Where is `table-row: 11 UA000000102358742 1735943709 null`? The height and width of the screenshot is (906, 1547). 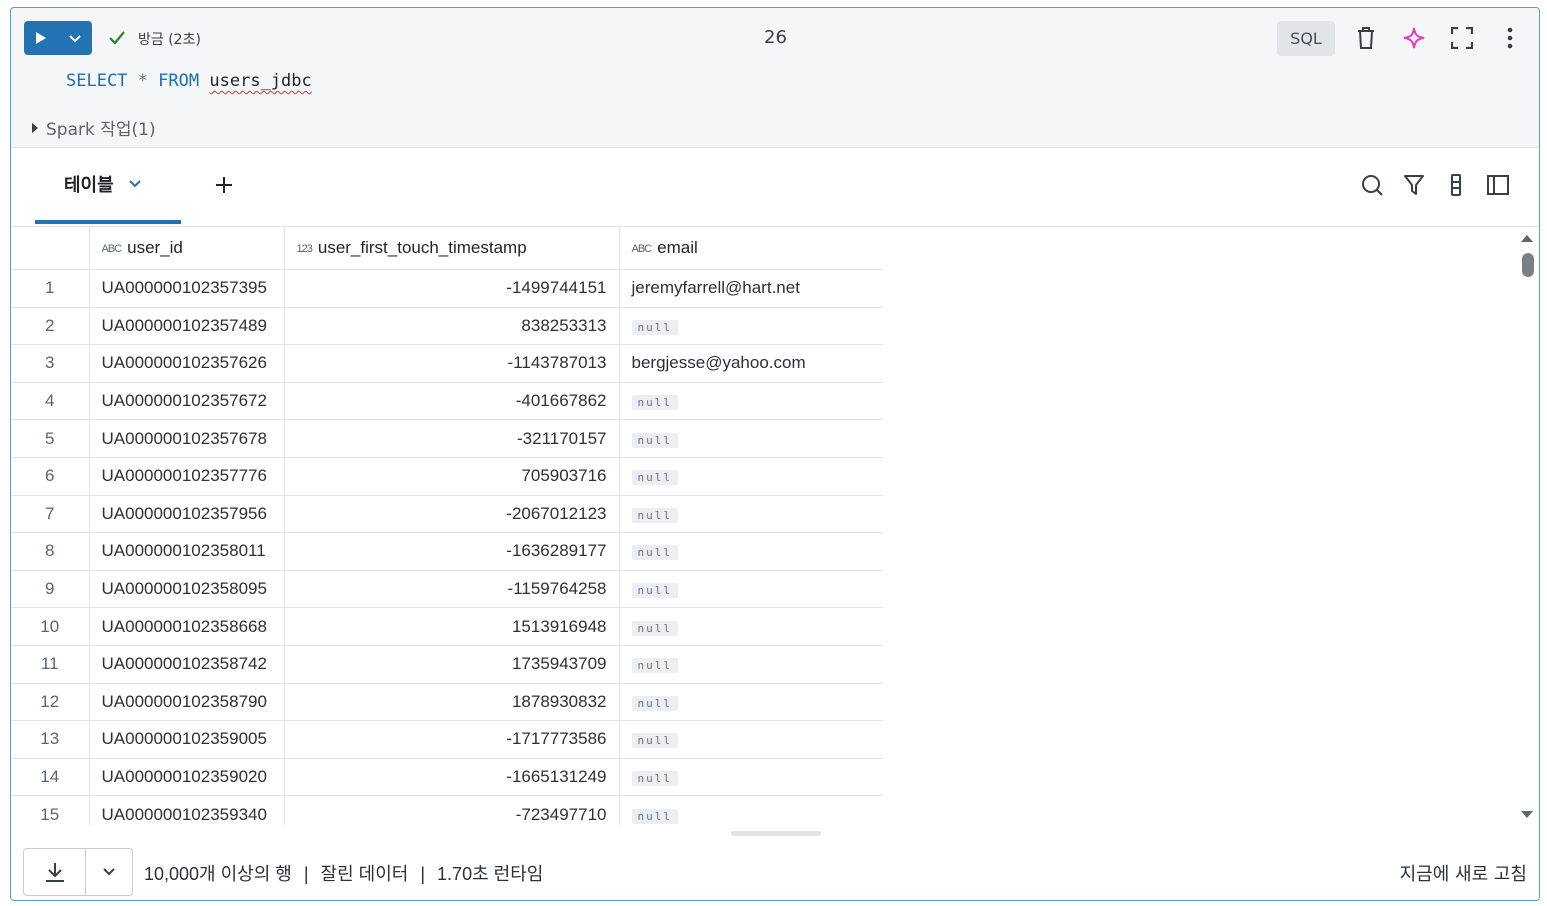
table-row: 11 UA000000102358742 1735943709 null is located at coordinates (447, 664).